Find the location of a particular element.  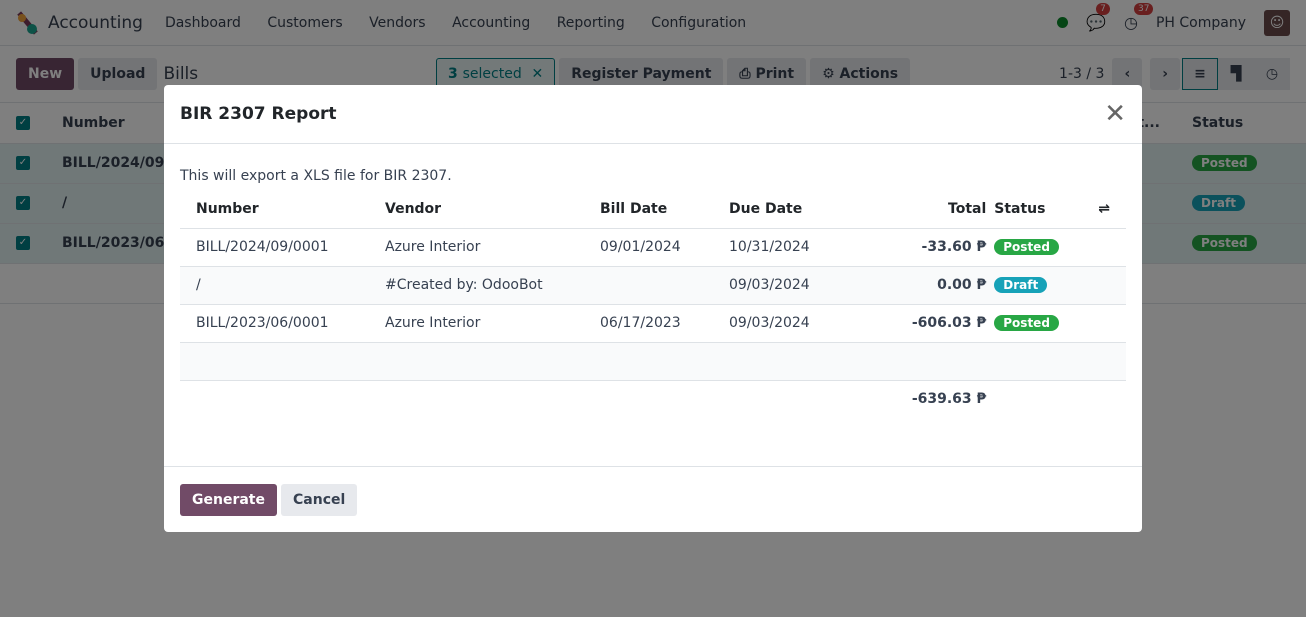

column-total: Total is located at coordinates (923, 209).